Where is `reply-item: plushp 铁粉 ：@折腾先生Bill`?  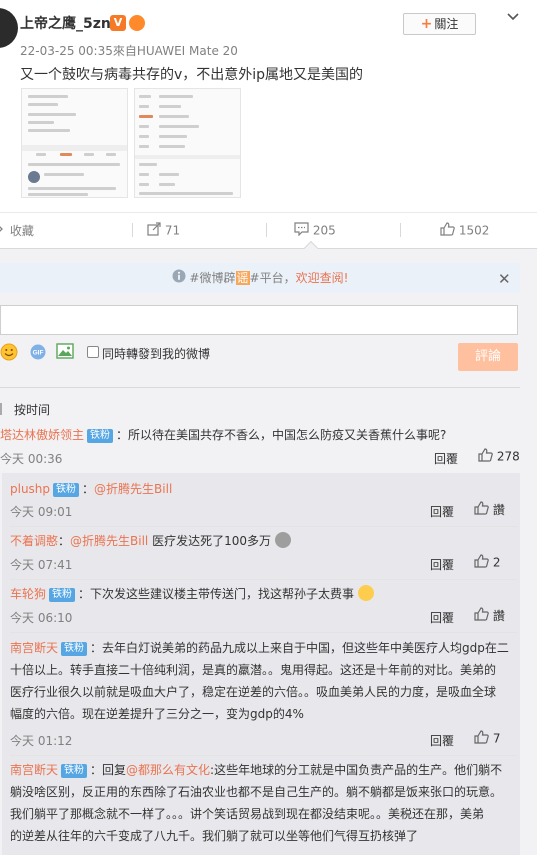 reply-item: plushp 铁粉 ：@折腾先生Bill is located at coordinates (91, 489).